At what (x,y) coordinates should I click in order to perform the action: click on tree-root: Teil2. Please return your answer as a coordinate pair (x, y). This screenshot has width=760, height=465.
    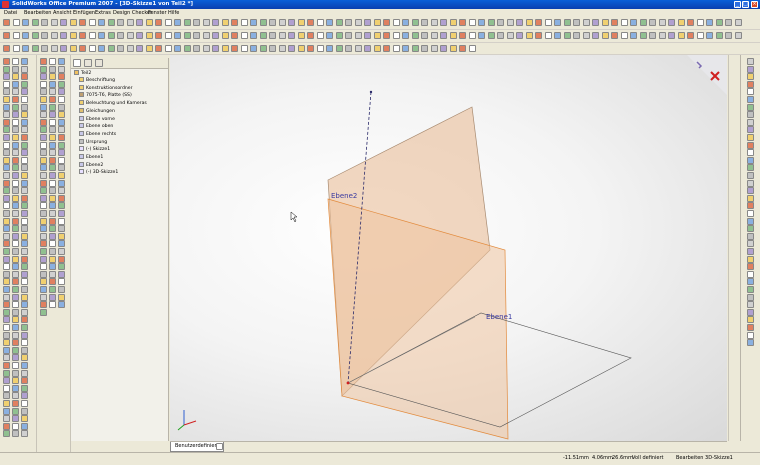
    Looking at the image, I should click on (82, 73).